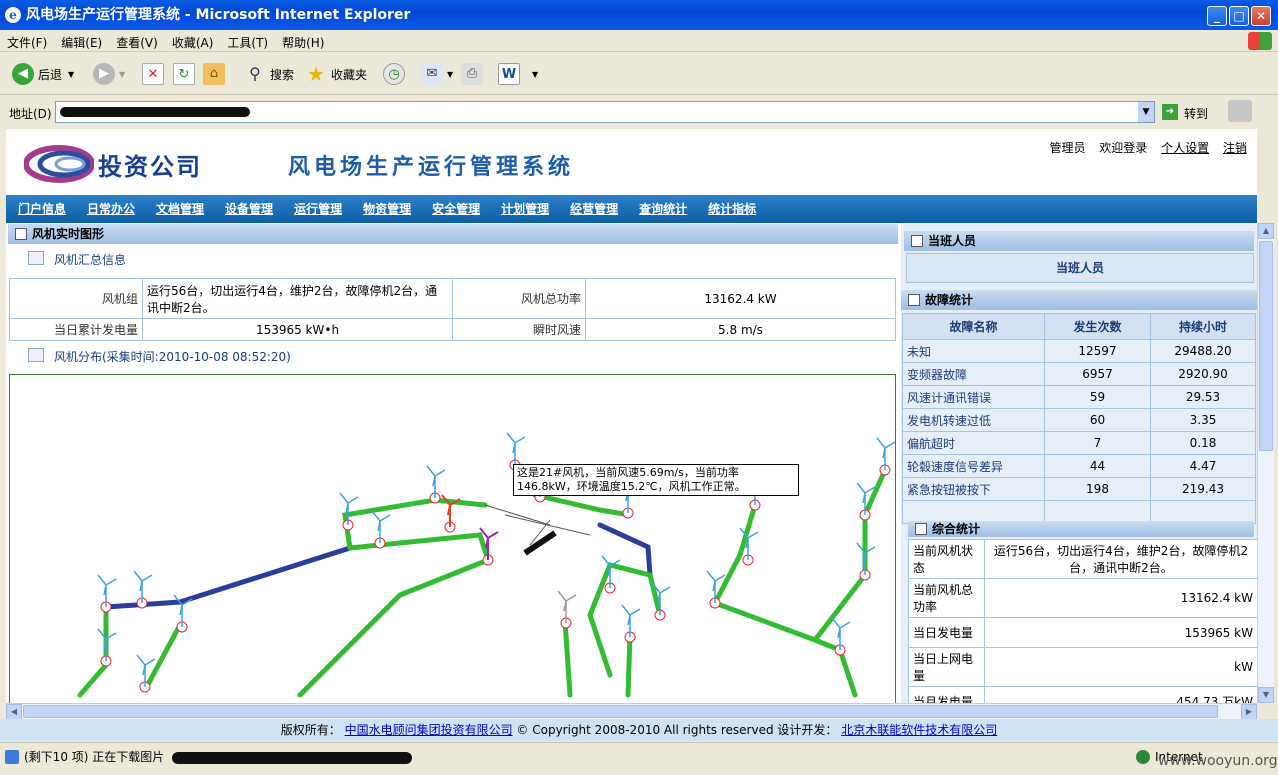  Describe the element at coordinates (474, 74) in the screenshot. I see `print-button: ⎙` at that location.